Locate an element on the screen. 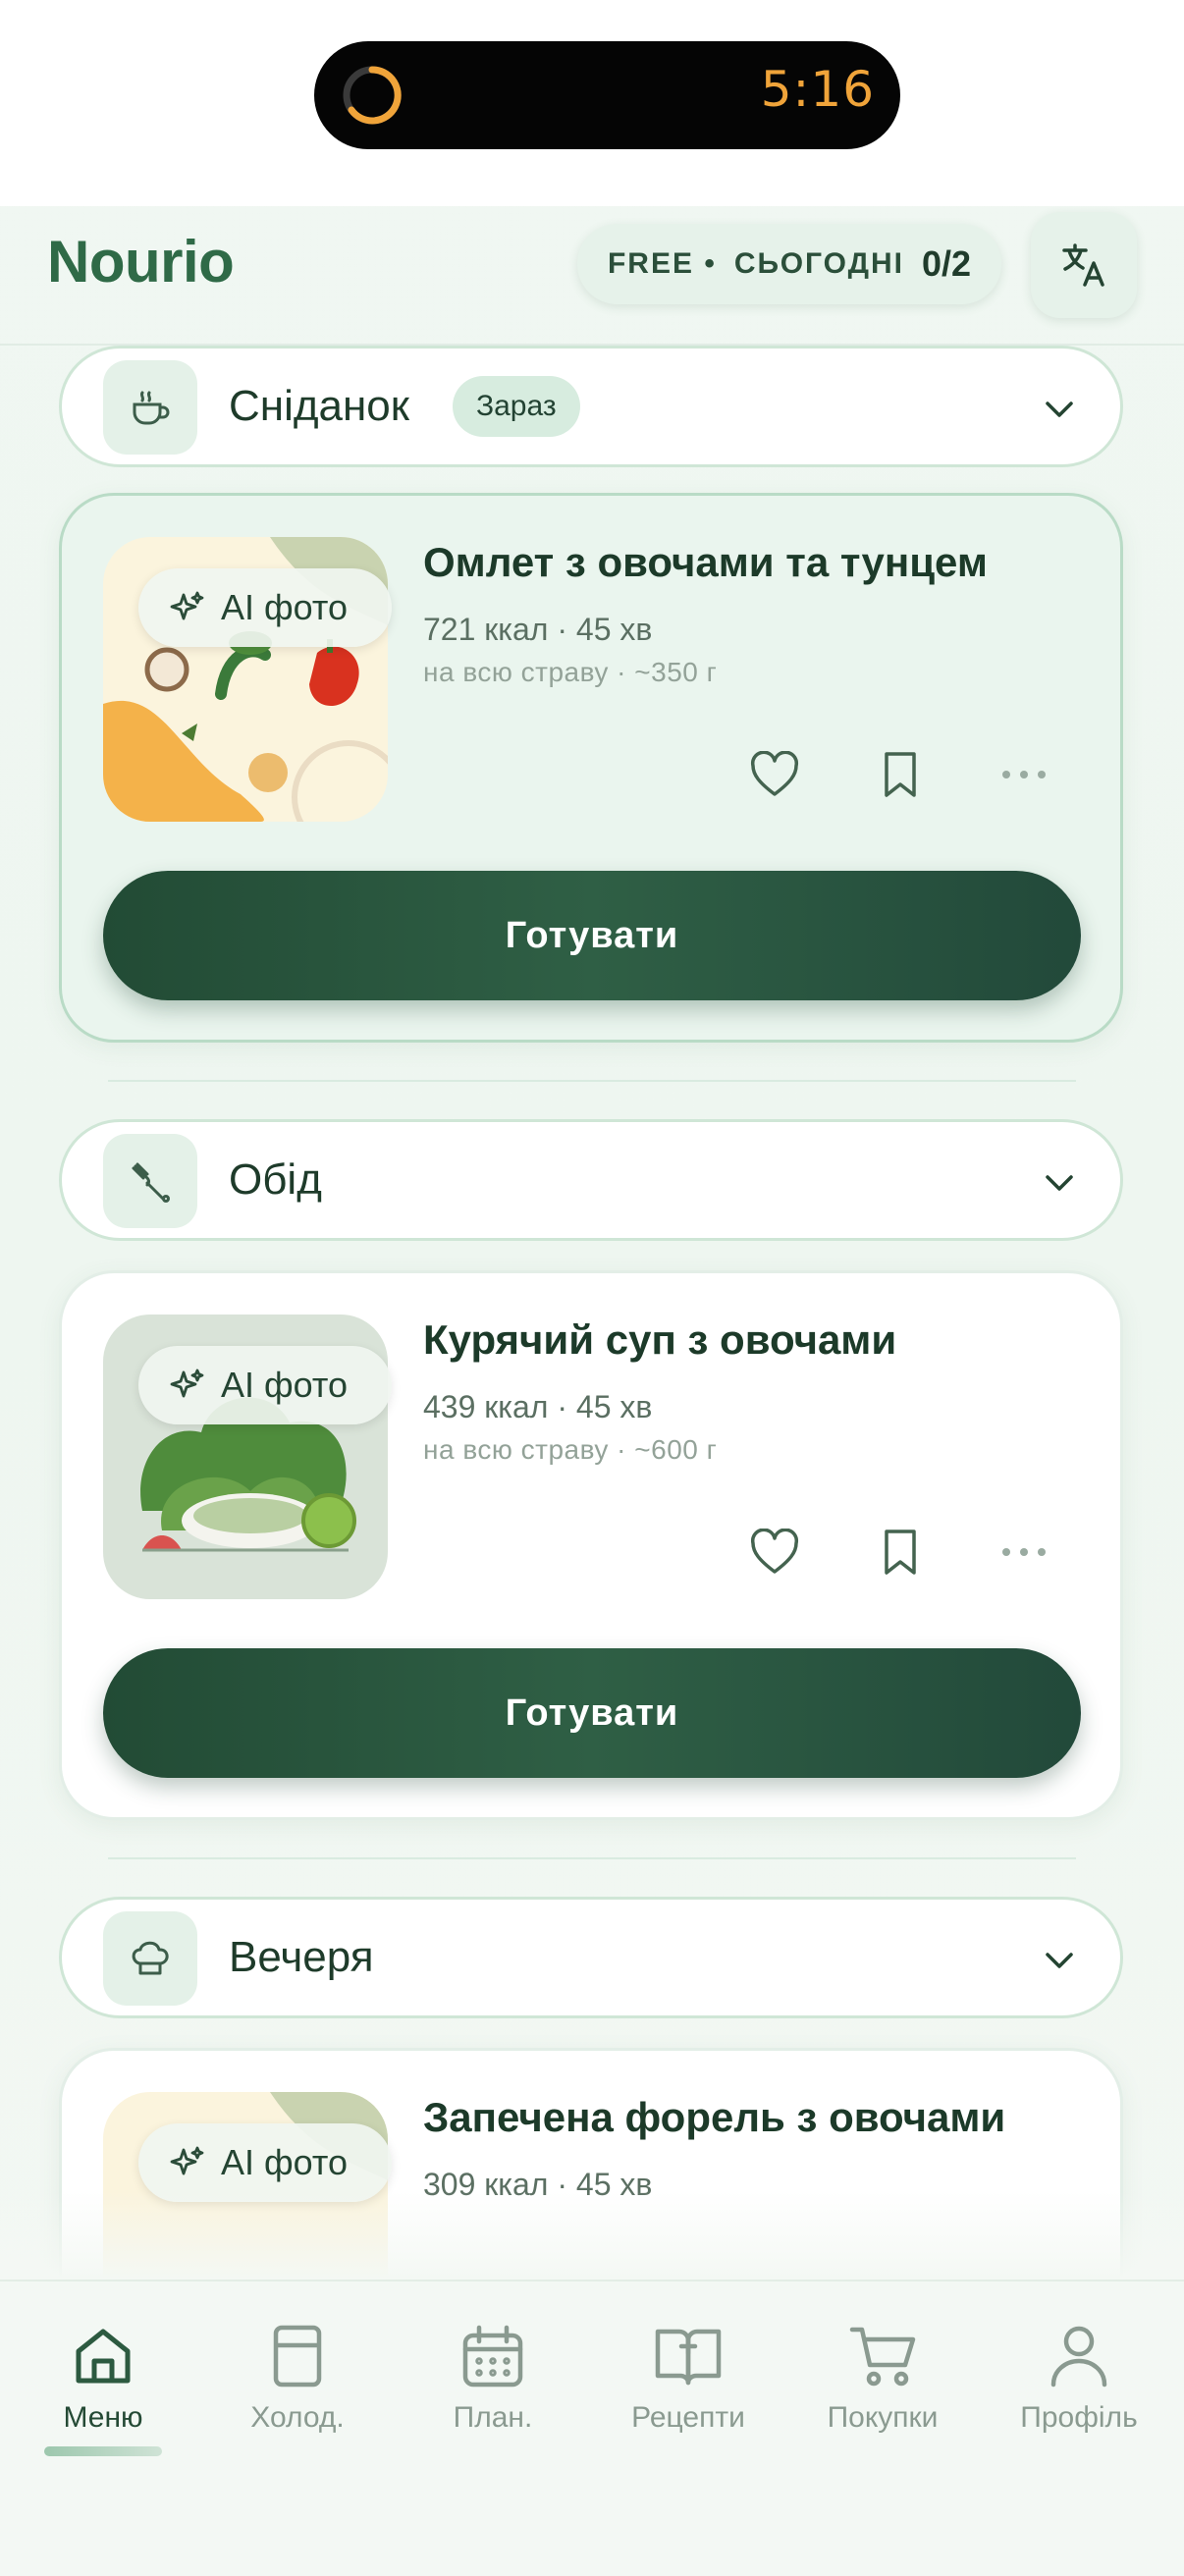 The height and width of the screenshot is (2576, 1184). status-time: 5:16 is located at coordinates (817, 89).